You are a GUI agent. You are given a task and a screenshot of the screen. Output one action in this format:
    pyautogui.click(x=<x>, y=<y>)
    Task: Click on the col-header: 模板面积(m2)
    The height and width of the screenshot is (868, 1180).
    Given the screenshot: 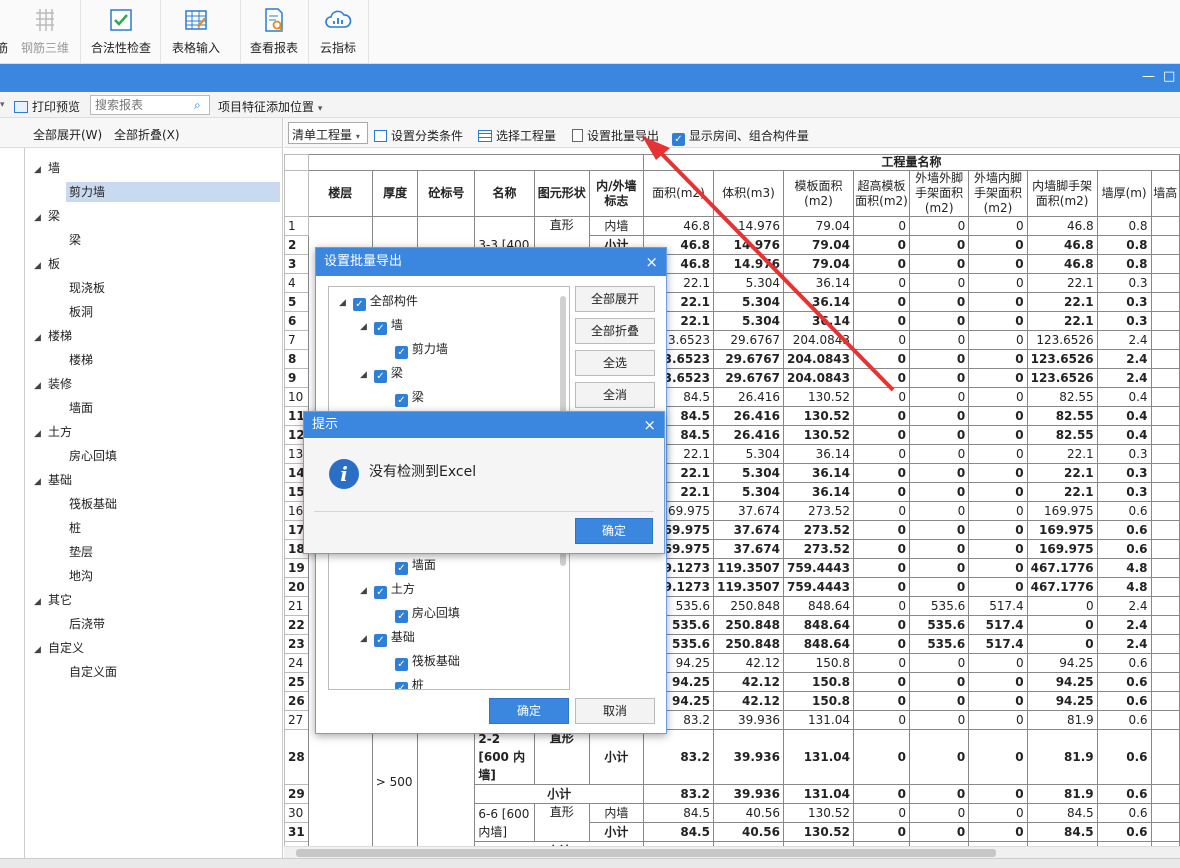 What is the action you would take?
    pyautogui.click(x=818, y=193)
    